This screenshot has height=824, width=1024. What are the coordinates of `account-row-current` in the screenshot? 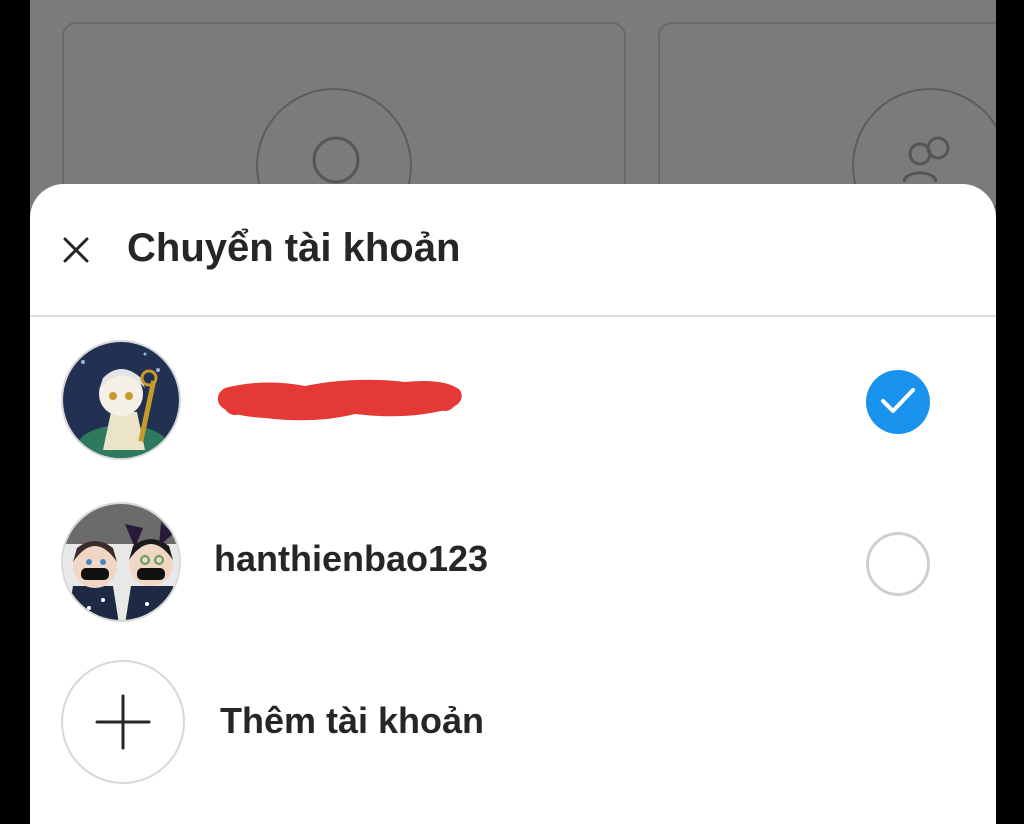 It's located at (513, 401).